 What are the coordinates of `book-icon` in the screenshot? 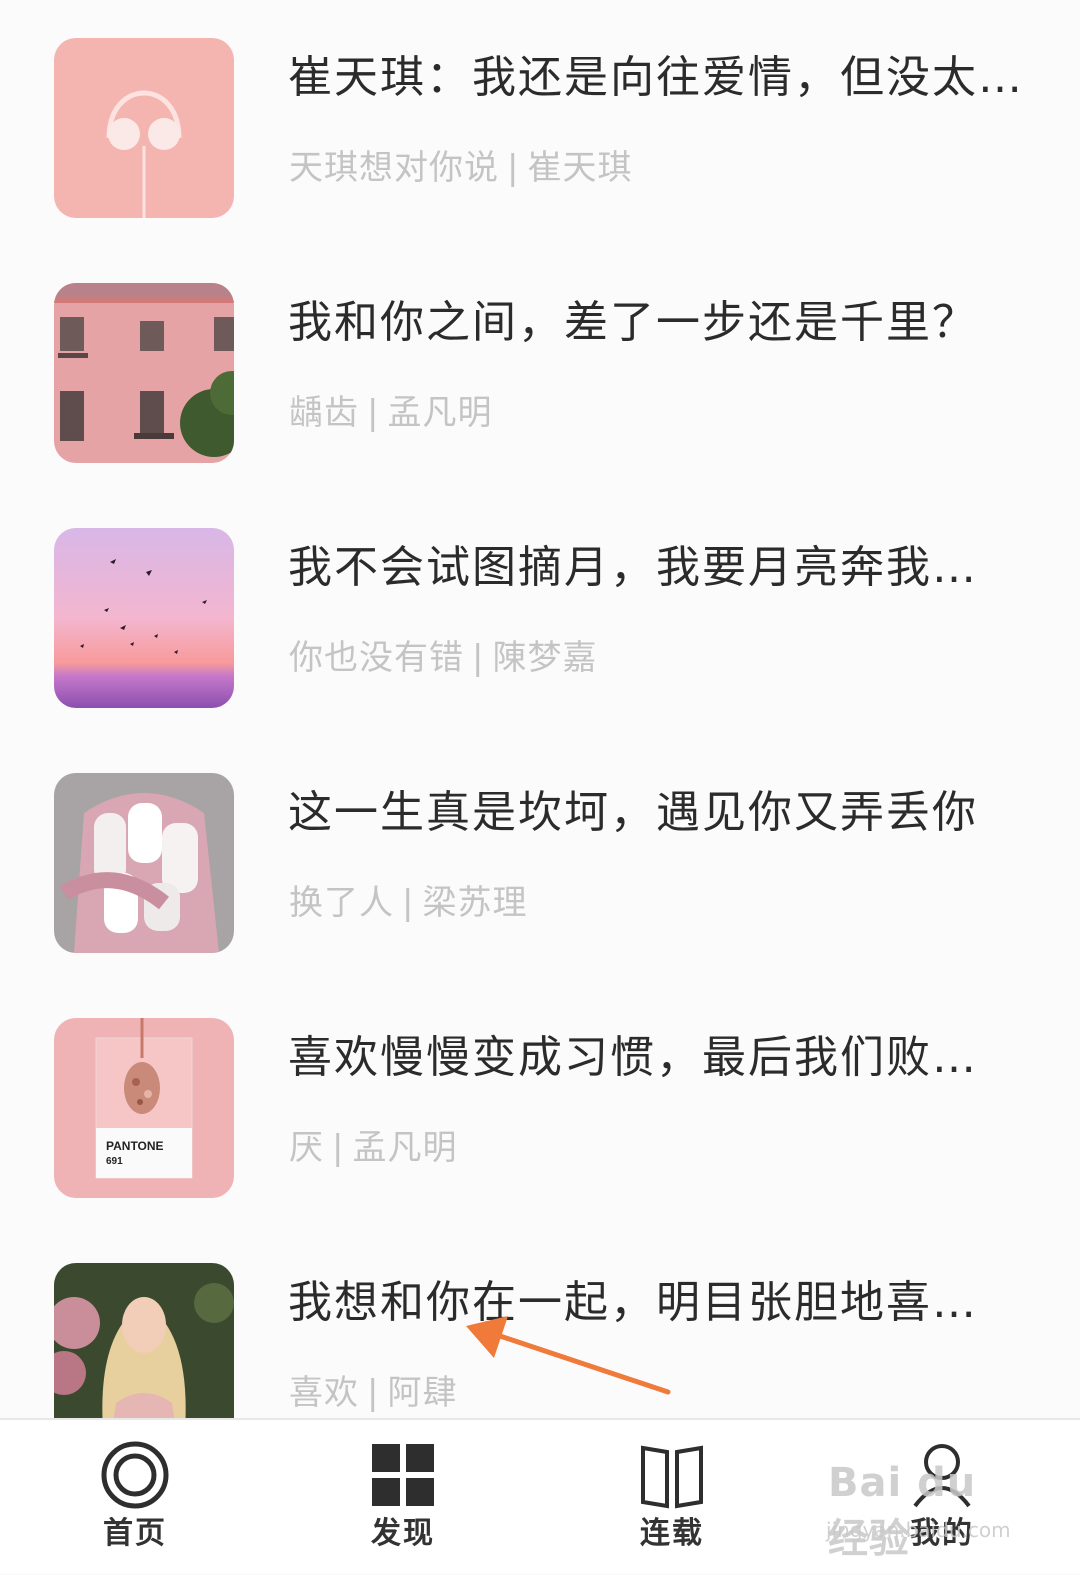 It's located at (672, 1477).